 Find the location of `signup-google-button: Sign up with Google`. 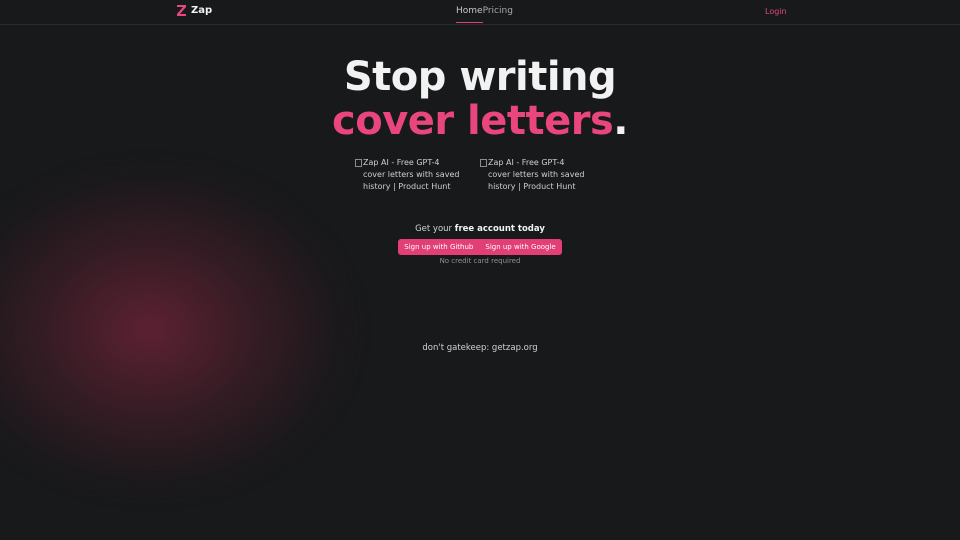

signup-google-button: Sign up with Google is located at coordinates (520, 247).